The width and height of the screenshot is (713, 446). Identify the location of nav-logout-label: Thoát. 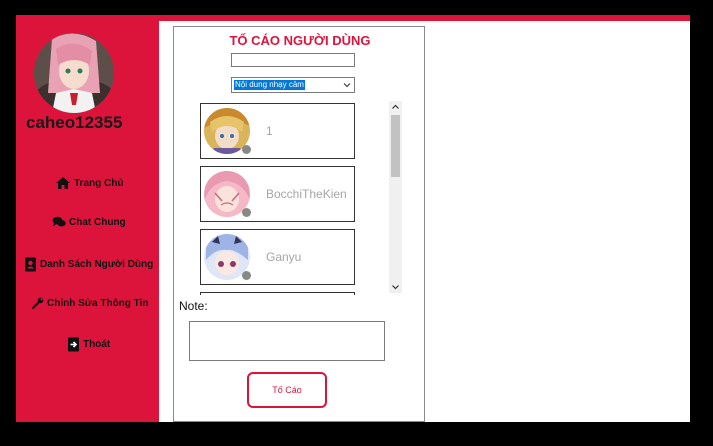
(97, 344).